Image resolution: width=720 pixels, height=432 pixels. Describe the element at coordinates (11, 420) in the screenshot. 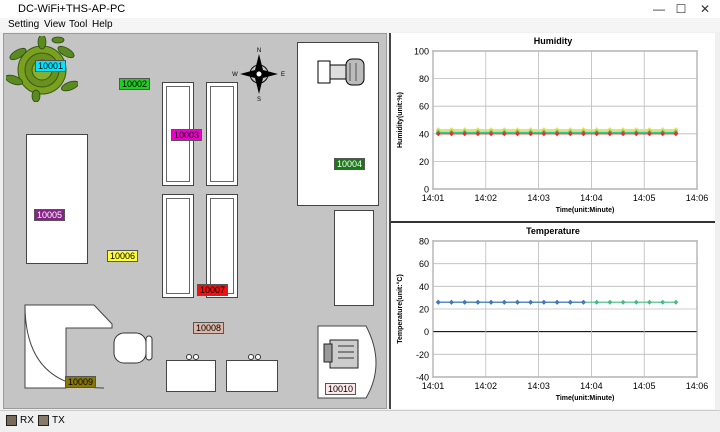

I see `rx-indicator` at that location.